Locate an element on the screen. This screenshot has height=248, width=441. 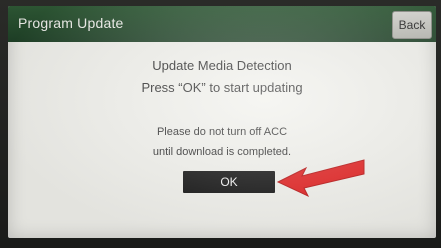
page-title: Program Update is located at coordinates (71, 23).